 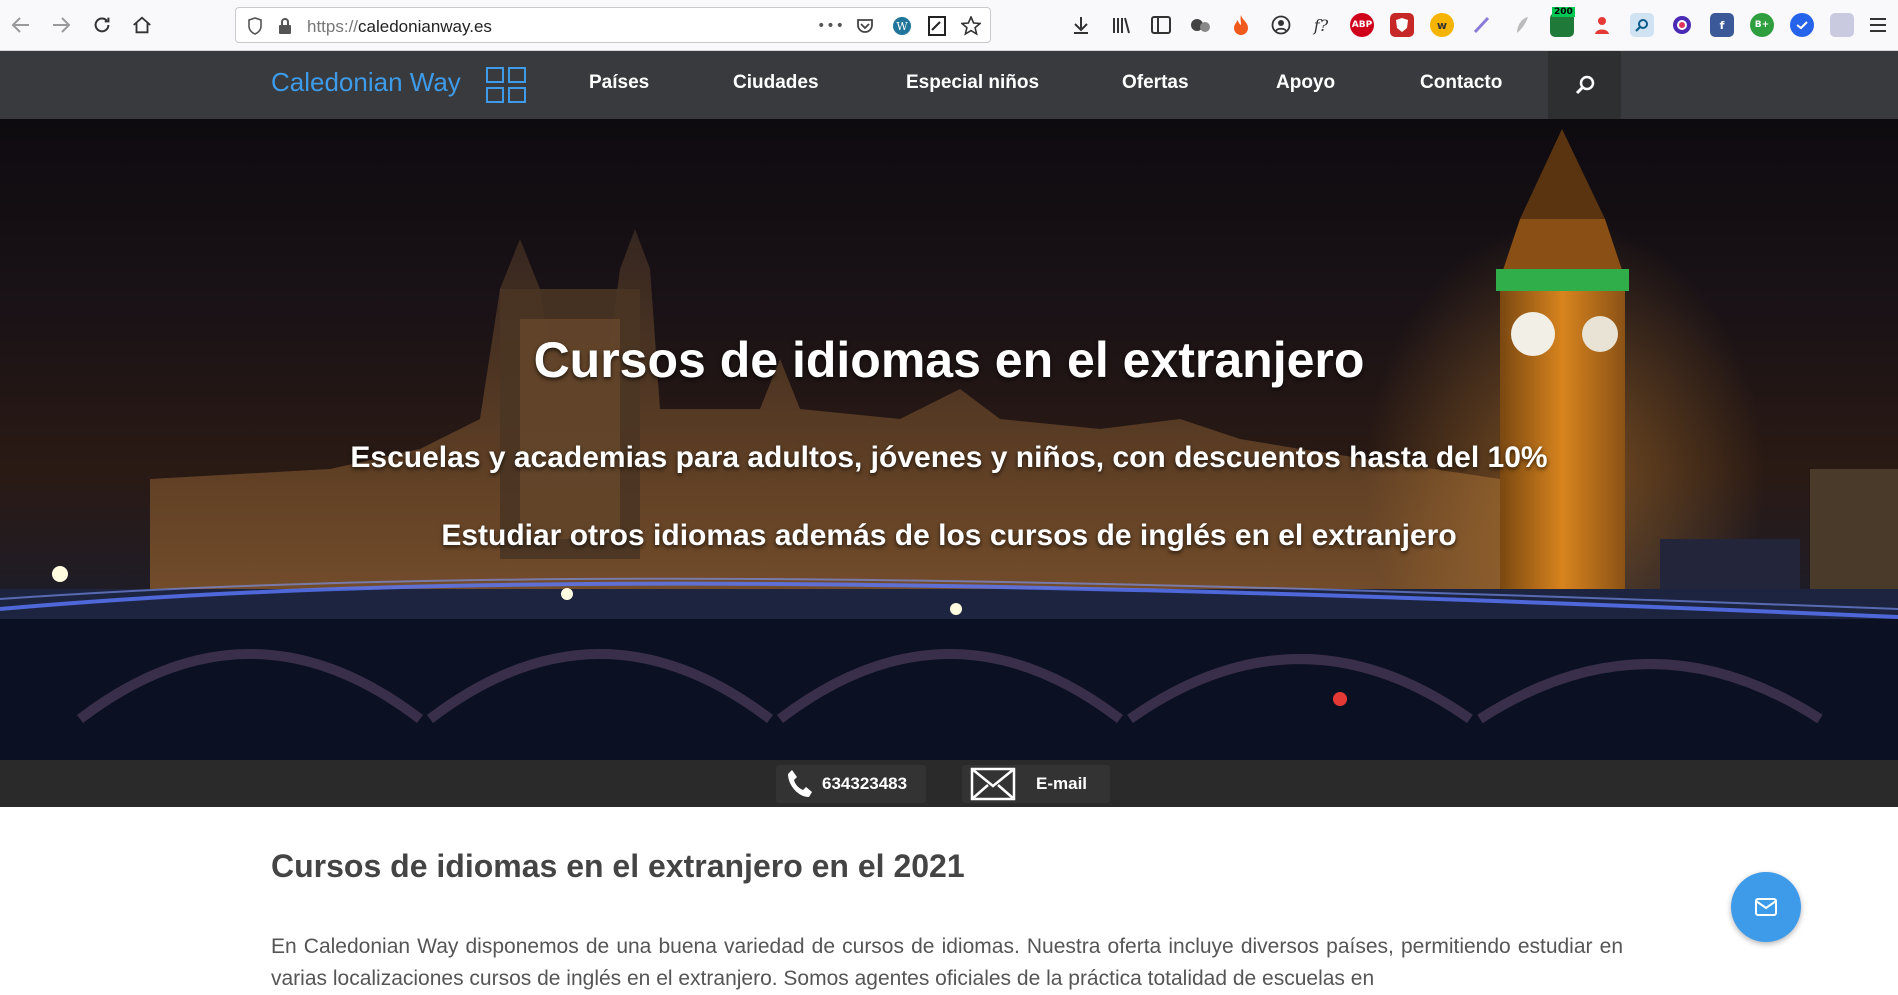 I want to click on brave-icon, so click(x=1402, y=25).